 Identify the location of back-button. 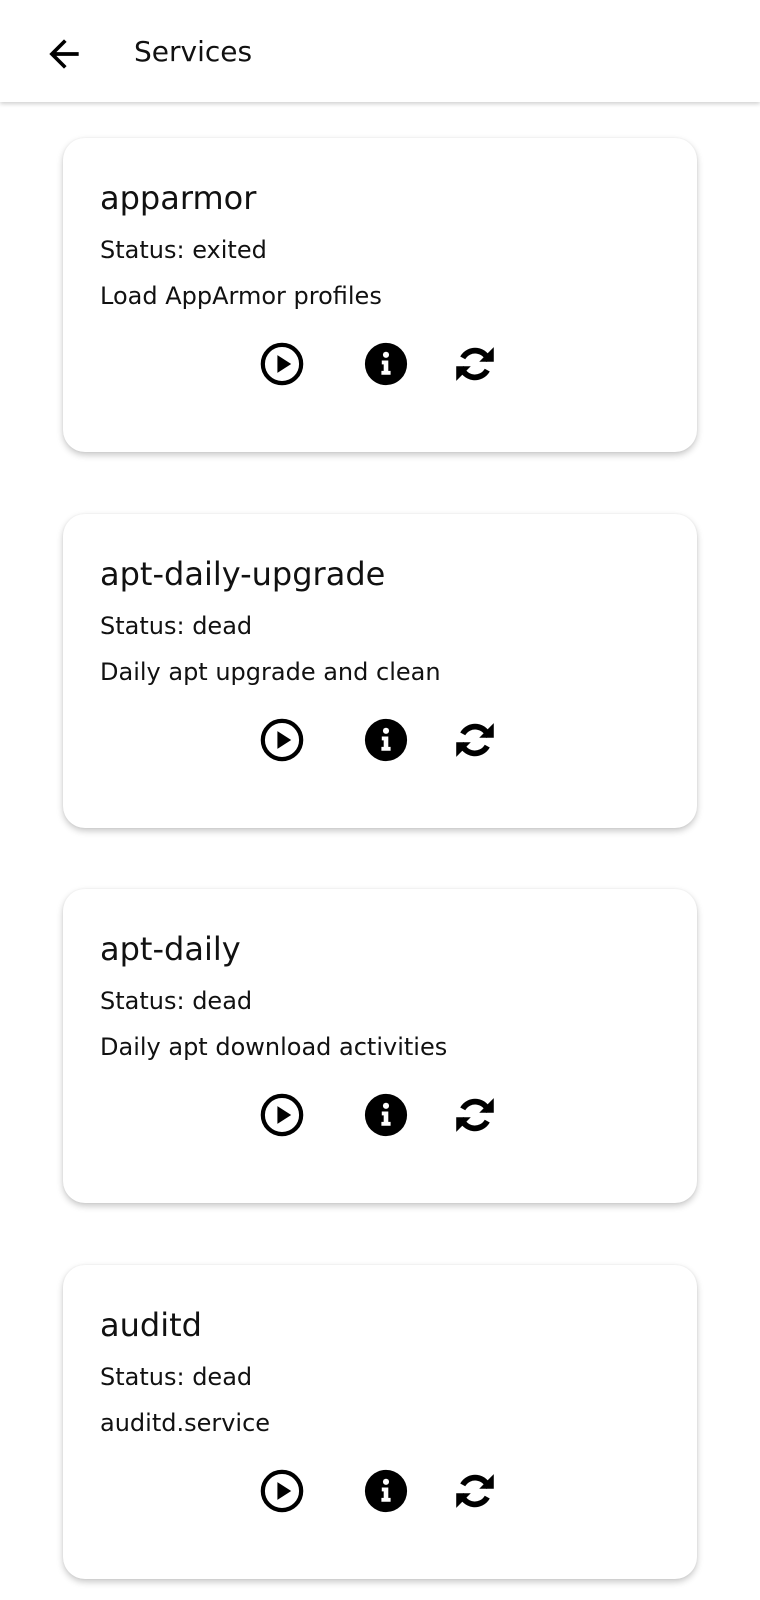
(64, 54).